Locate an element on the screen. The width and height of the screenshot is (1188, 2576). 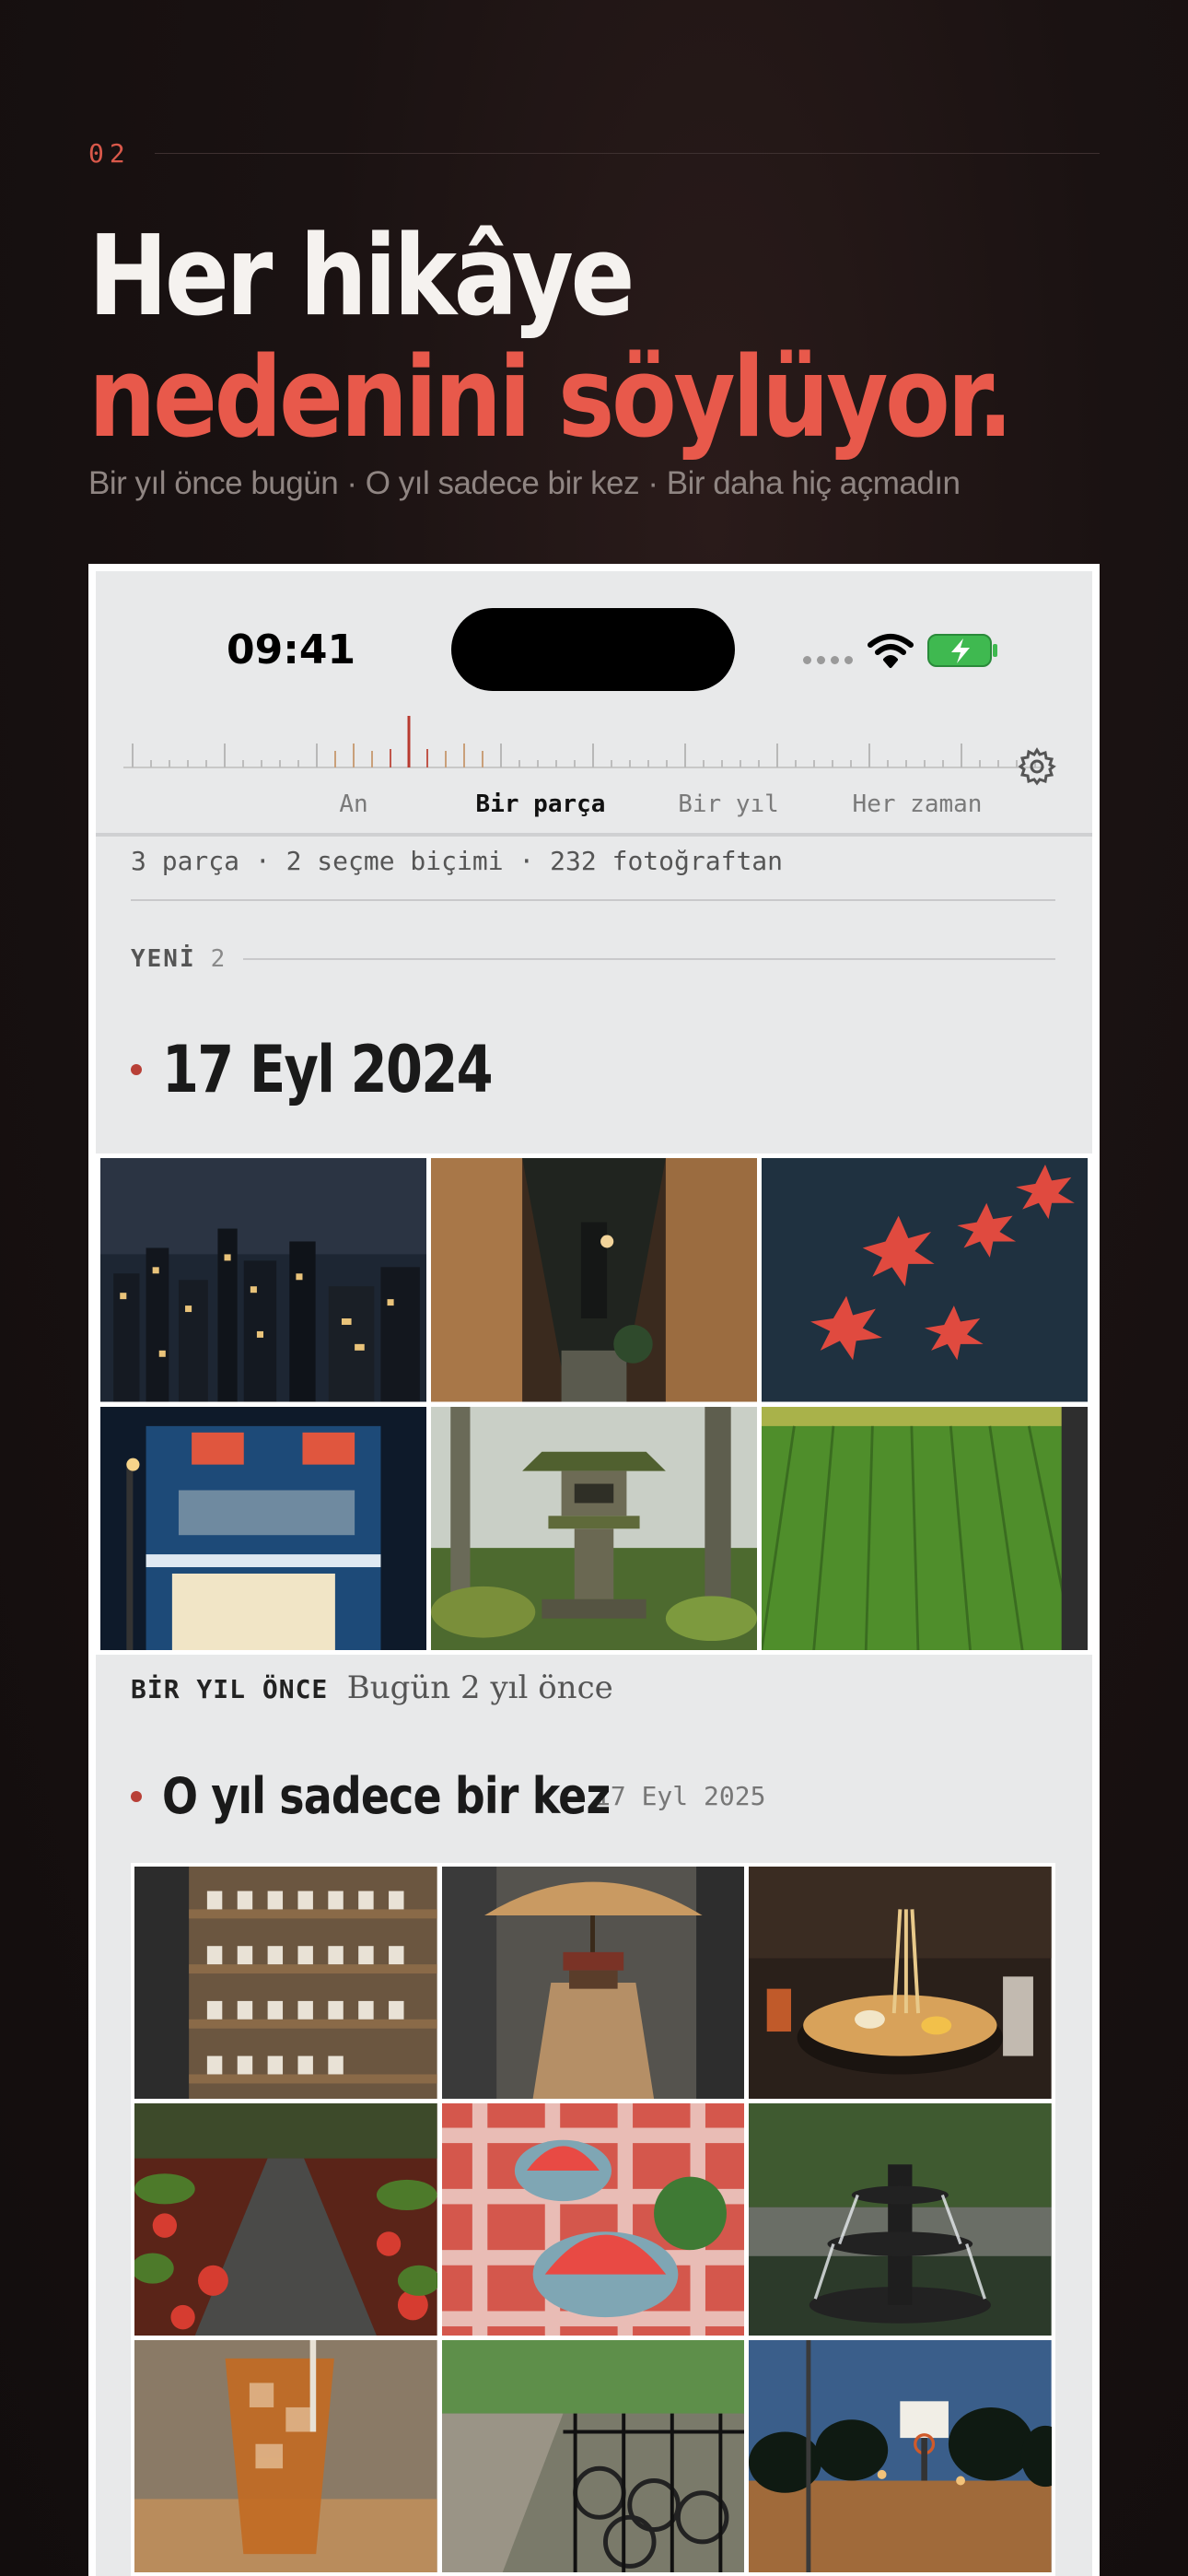
gear-icon is located at coordinates (1037, 766).